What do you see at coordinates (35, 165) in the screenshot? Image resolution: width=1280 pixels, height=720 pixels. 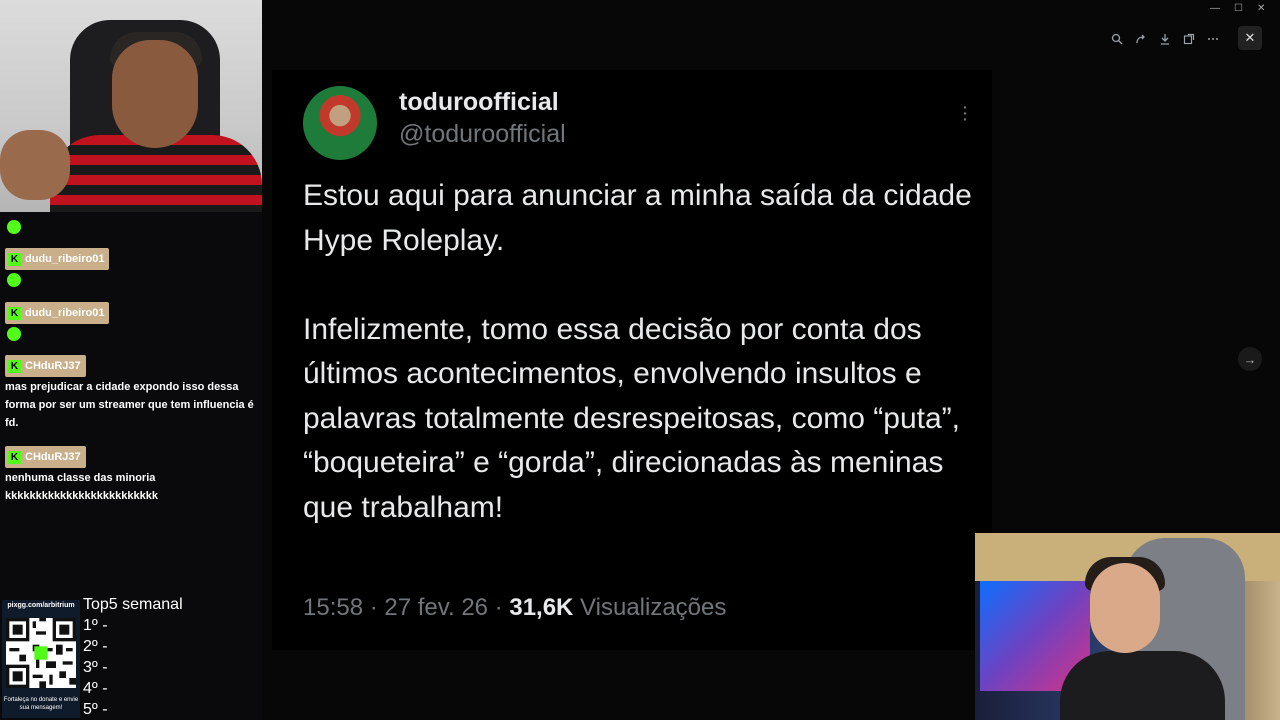 I see `hand` at bounding box center [35, 165].